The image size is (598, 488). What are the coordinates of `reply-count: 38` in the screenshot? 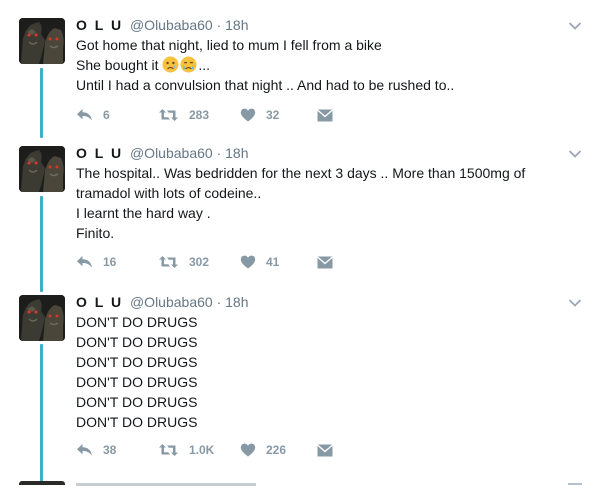 It's located at (110, 450).